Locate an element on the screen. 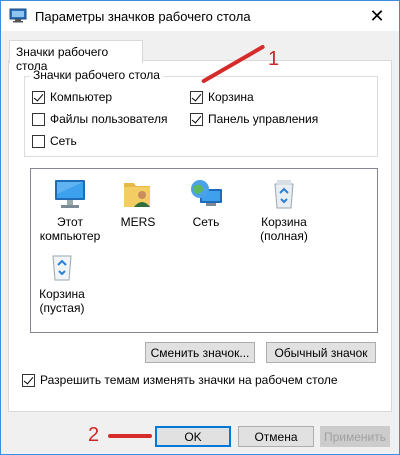  icon-label: Корзина (пустая) is located at coordinates (62, 301).